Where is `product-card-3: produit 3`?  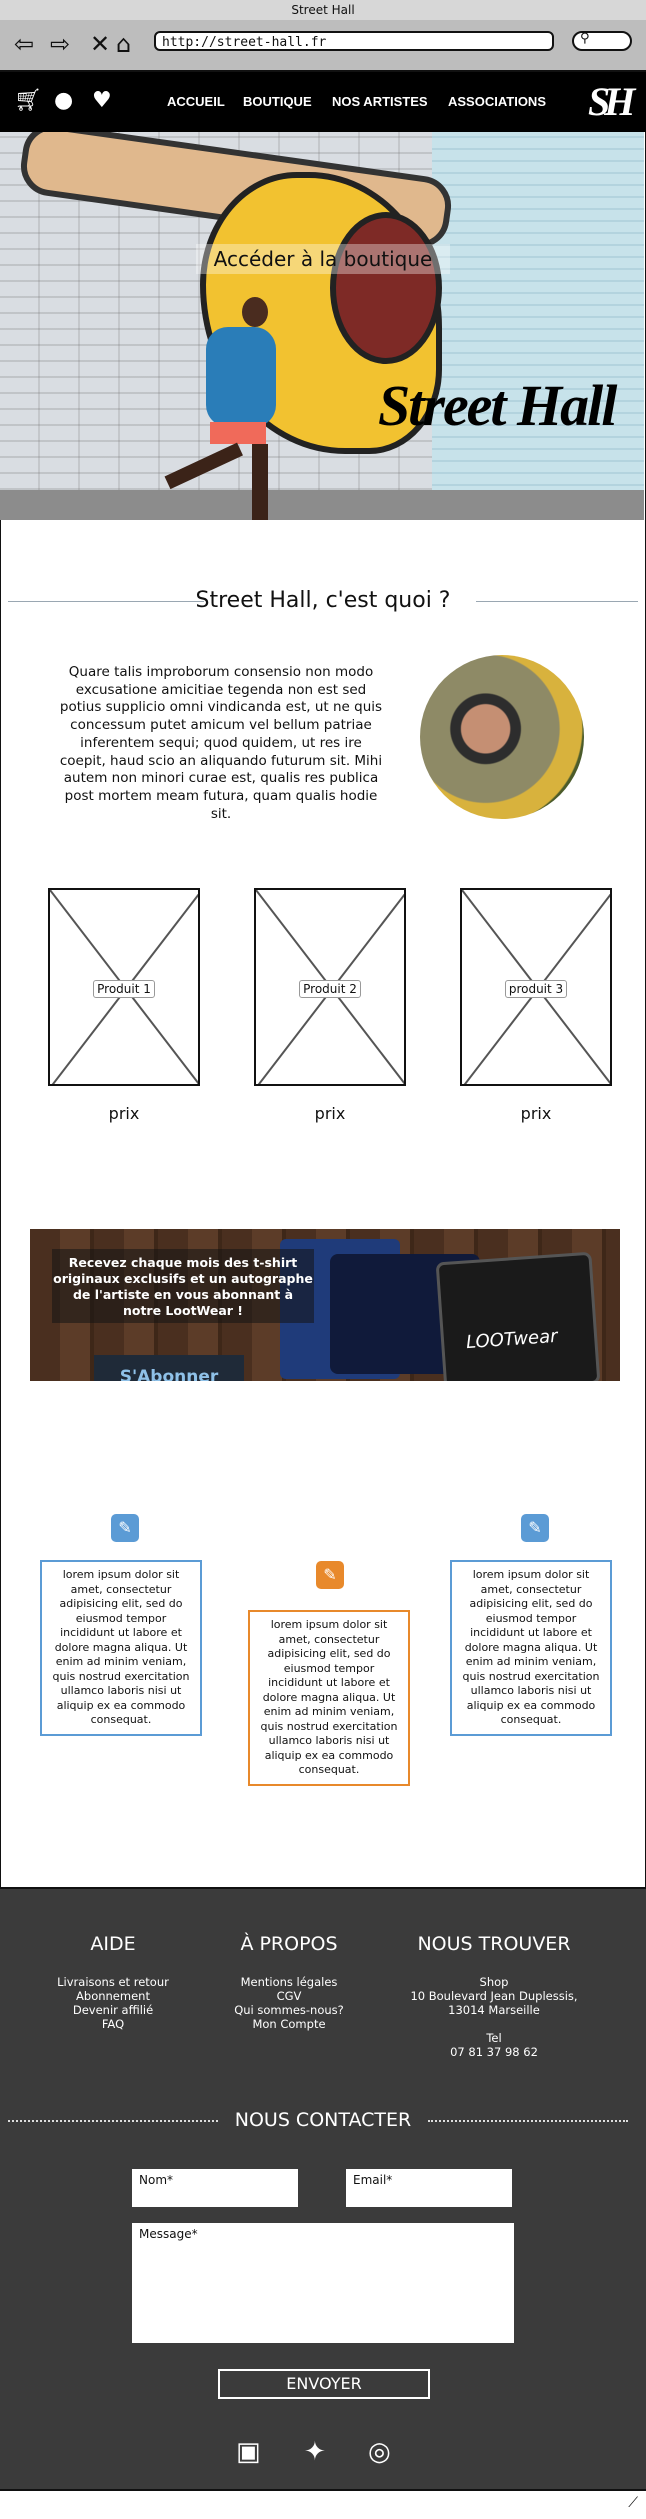
product-card-3: produit 3 is located at coordinates (536, 987).